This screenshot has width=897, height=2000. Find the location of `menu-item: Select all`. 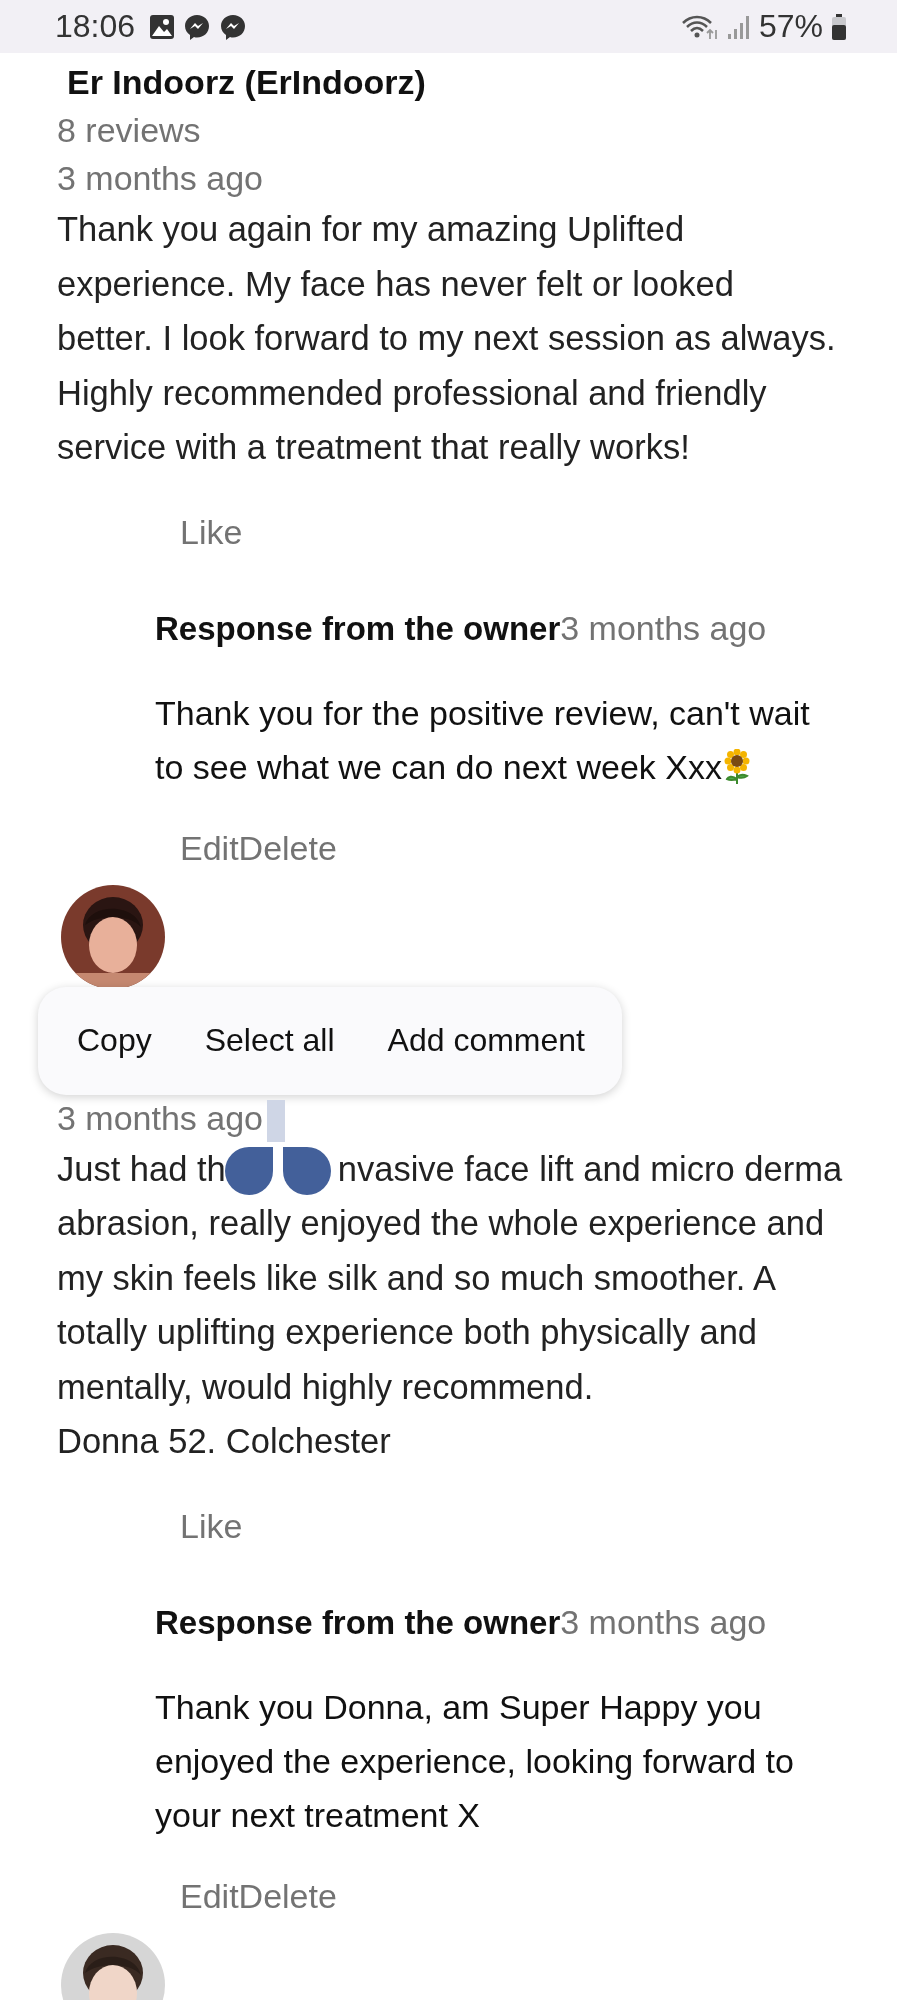

menu-item: Select all is located at coordinates (269, 1040).